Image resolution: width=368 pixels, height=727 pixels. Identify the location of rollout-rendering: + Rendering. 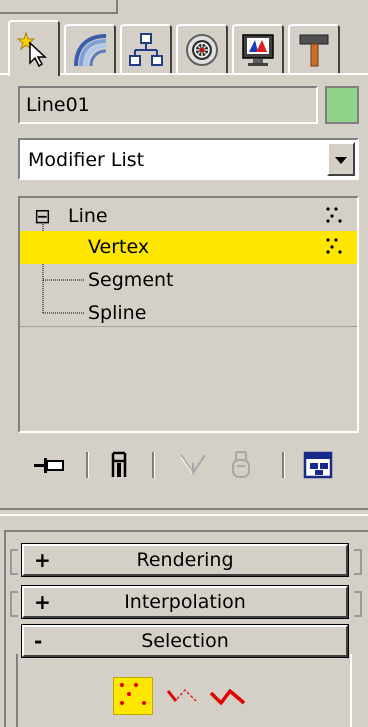
(185, 560).